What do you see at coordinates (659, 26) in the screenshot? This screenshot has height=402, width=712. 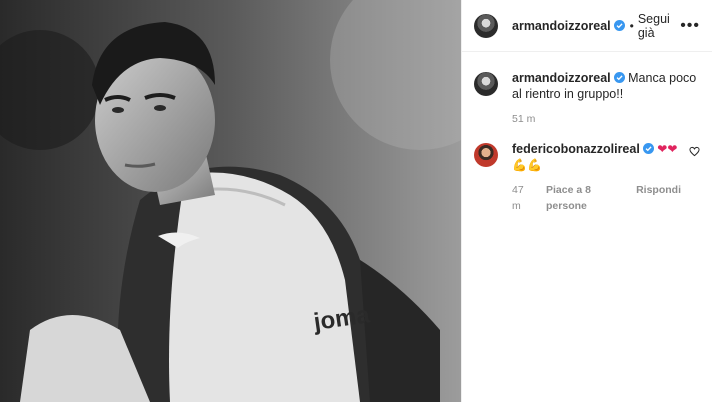 I see `following-button: Segui già` at bounding box center [659, 26].